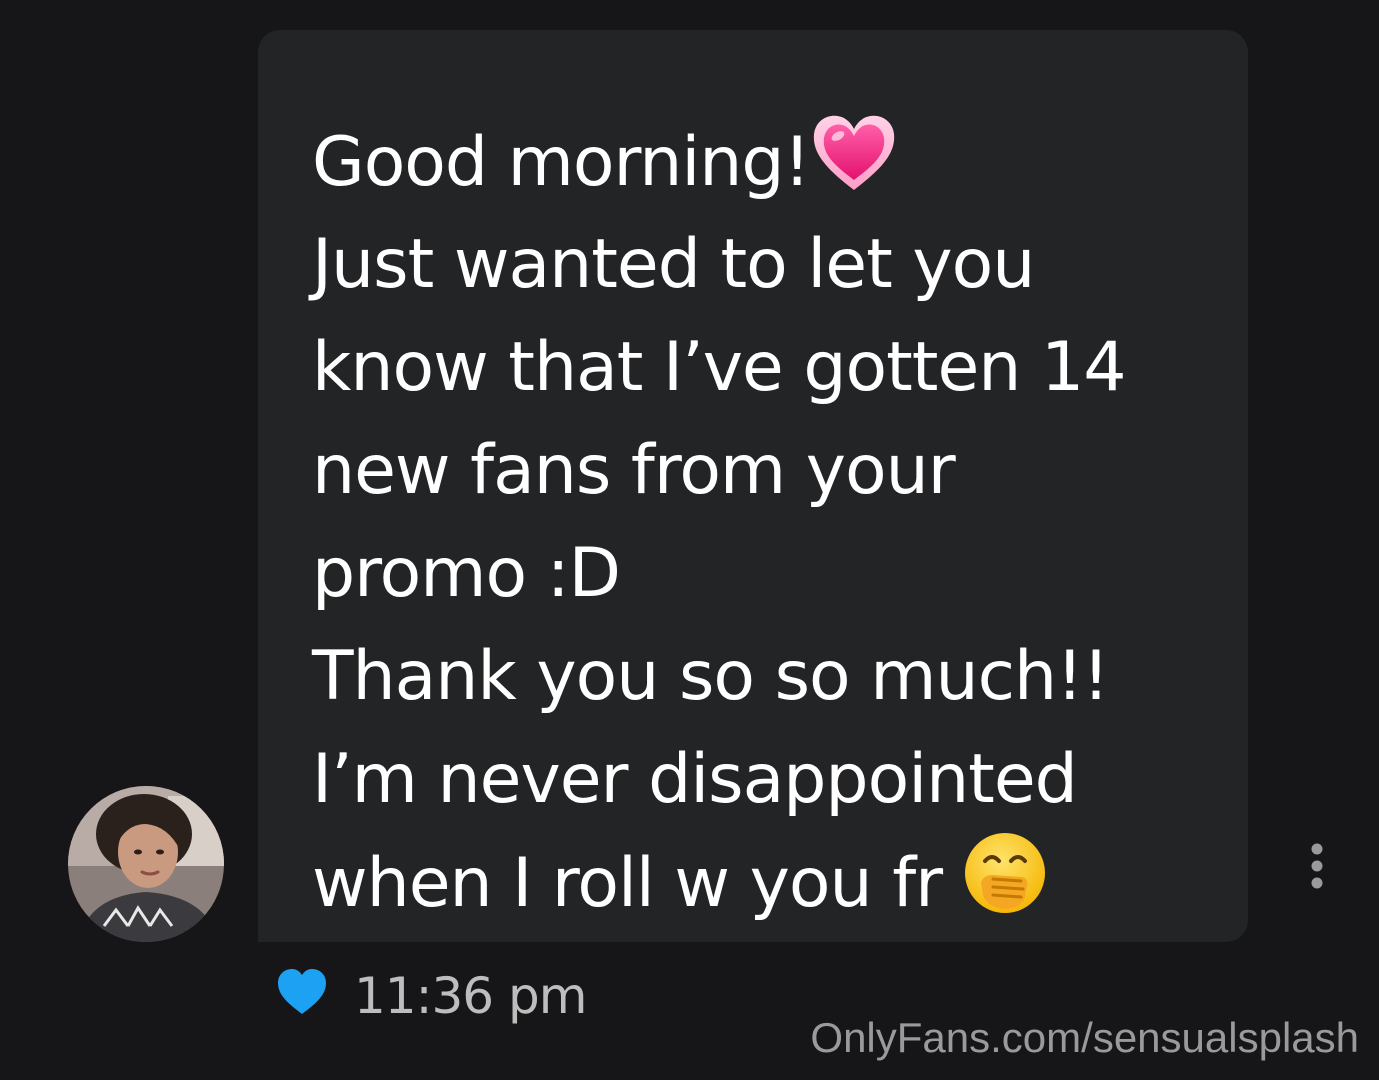 This screenshot has width=1379, height=1080. I want to click on message-timestamp: 11:36 pm, so click(470, 996).